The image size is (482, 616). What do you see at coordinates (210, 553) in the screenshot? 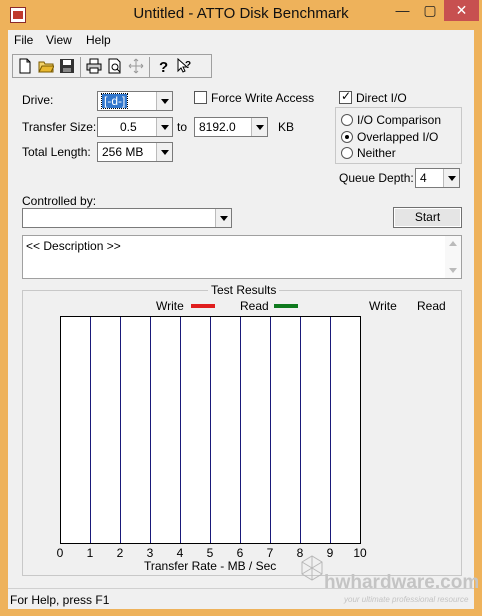
I see `x-tick-label: 5` at bounding box center [210, 553].